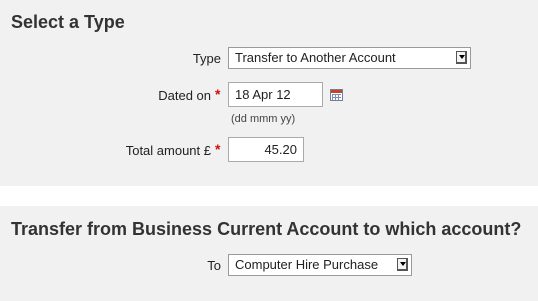 This screenshot has height=301, width=538. What do you see at coordinates (266, 149) in the screenshot?
I see `total-amount-input: 45.20` at bounding box center [266, 149].